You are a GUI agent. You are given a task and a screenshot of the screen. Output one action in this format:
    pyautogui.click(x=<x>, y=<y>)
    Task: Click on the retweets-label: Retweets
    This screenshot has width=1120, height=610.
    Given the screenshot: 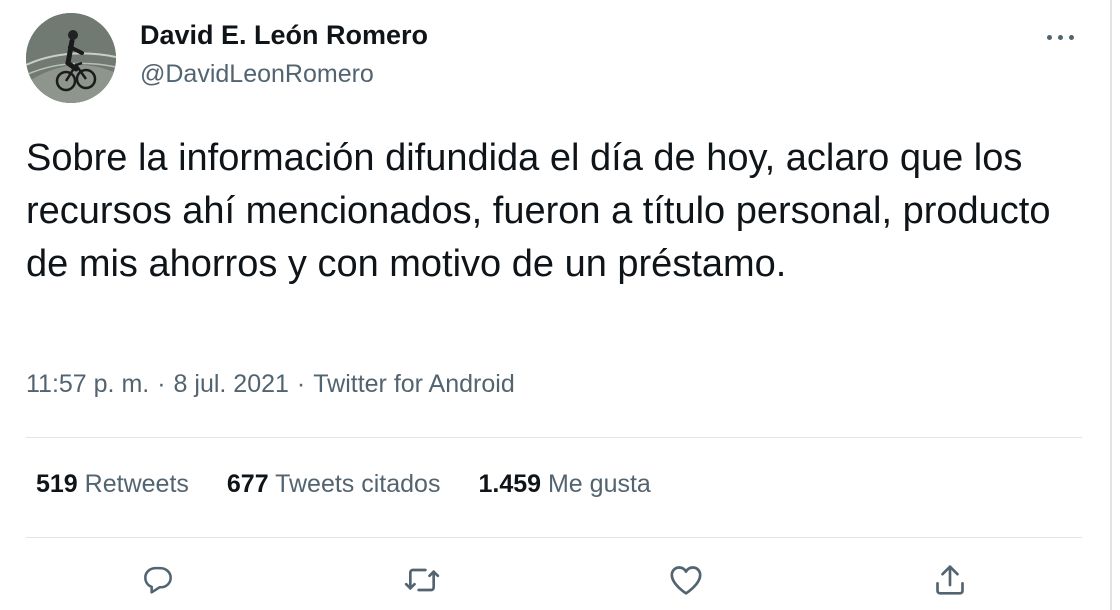 What is the action you would take?
    pyautogui.click(x=136, y=484)
    